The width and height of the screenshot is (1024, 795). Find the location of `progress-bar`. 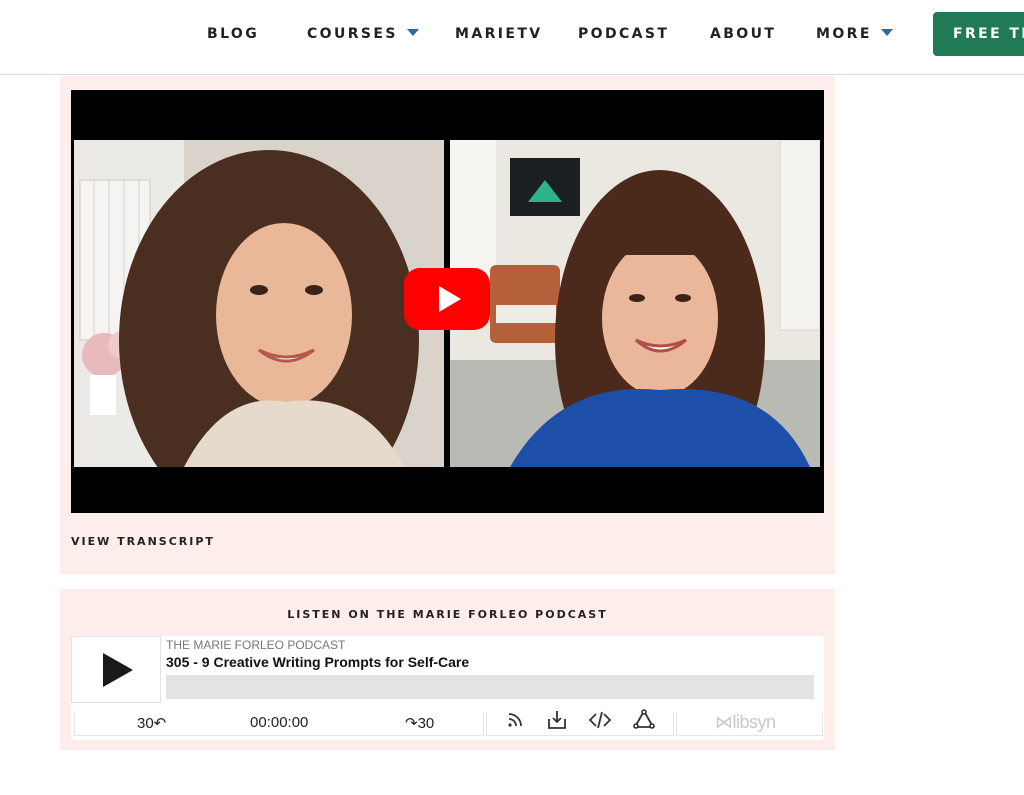

progress-bar is located at coordinates (490, 687).